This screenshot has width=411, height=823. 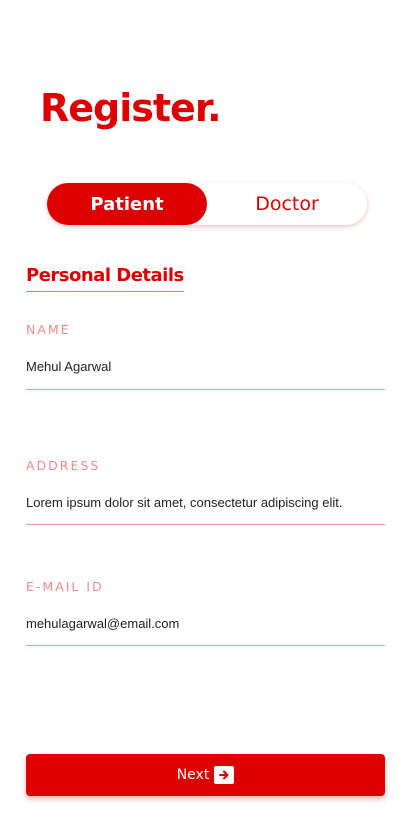 What do you see at coordinates (65, 586) in the screenshot?
I see `email-label: E-MAIL ID` at bounding box center [65, 586].